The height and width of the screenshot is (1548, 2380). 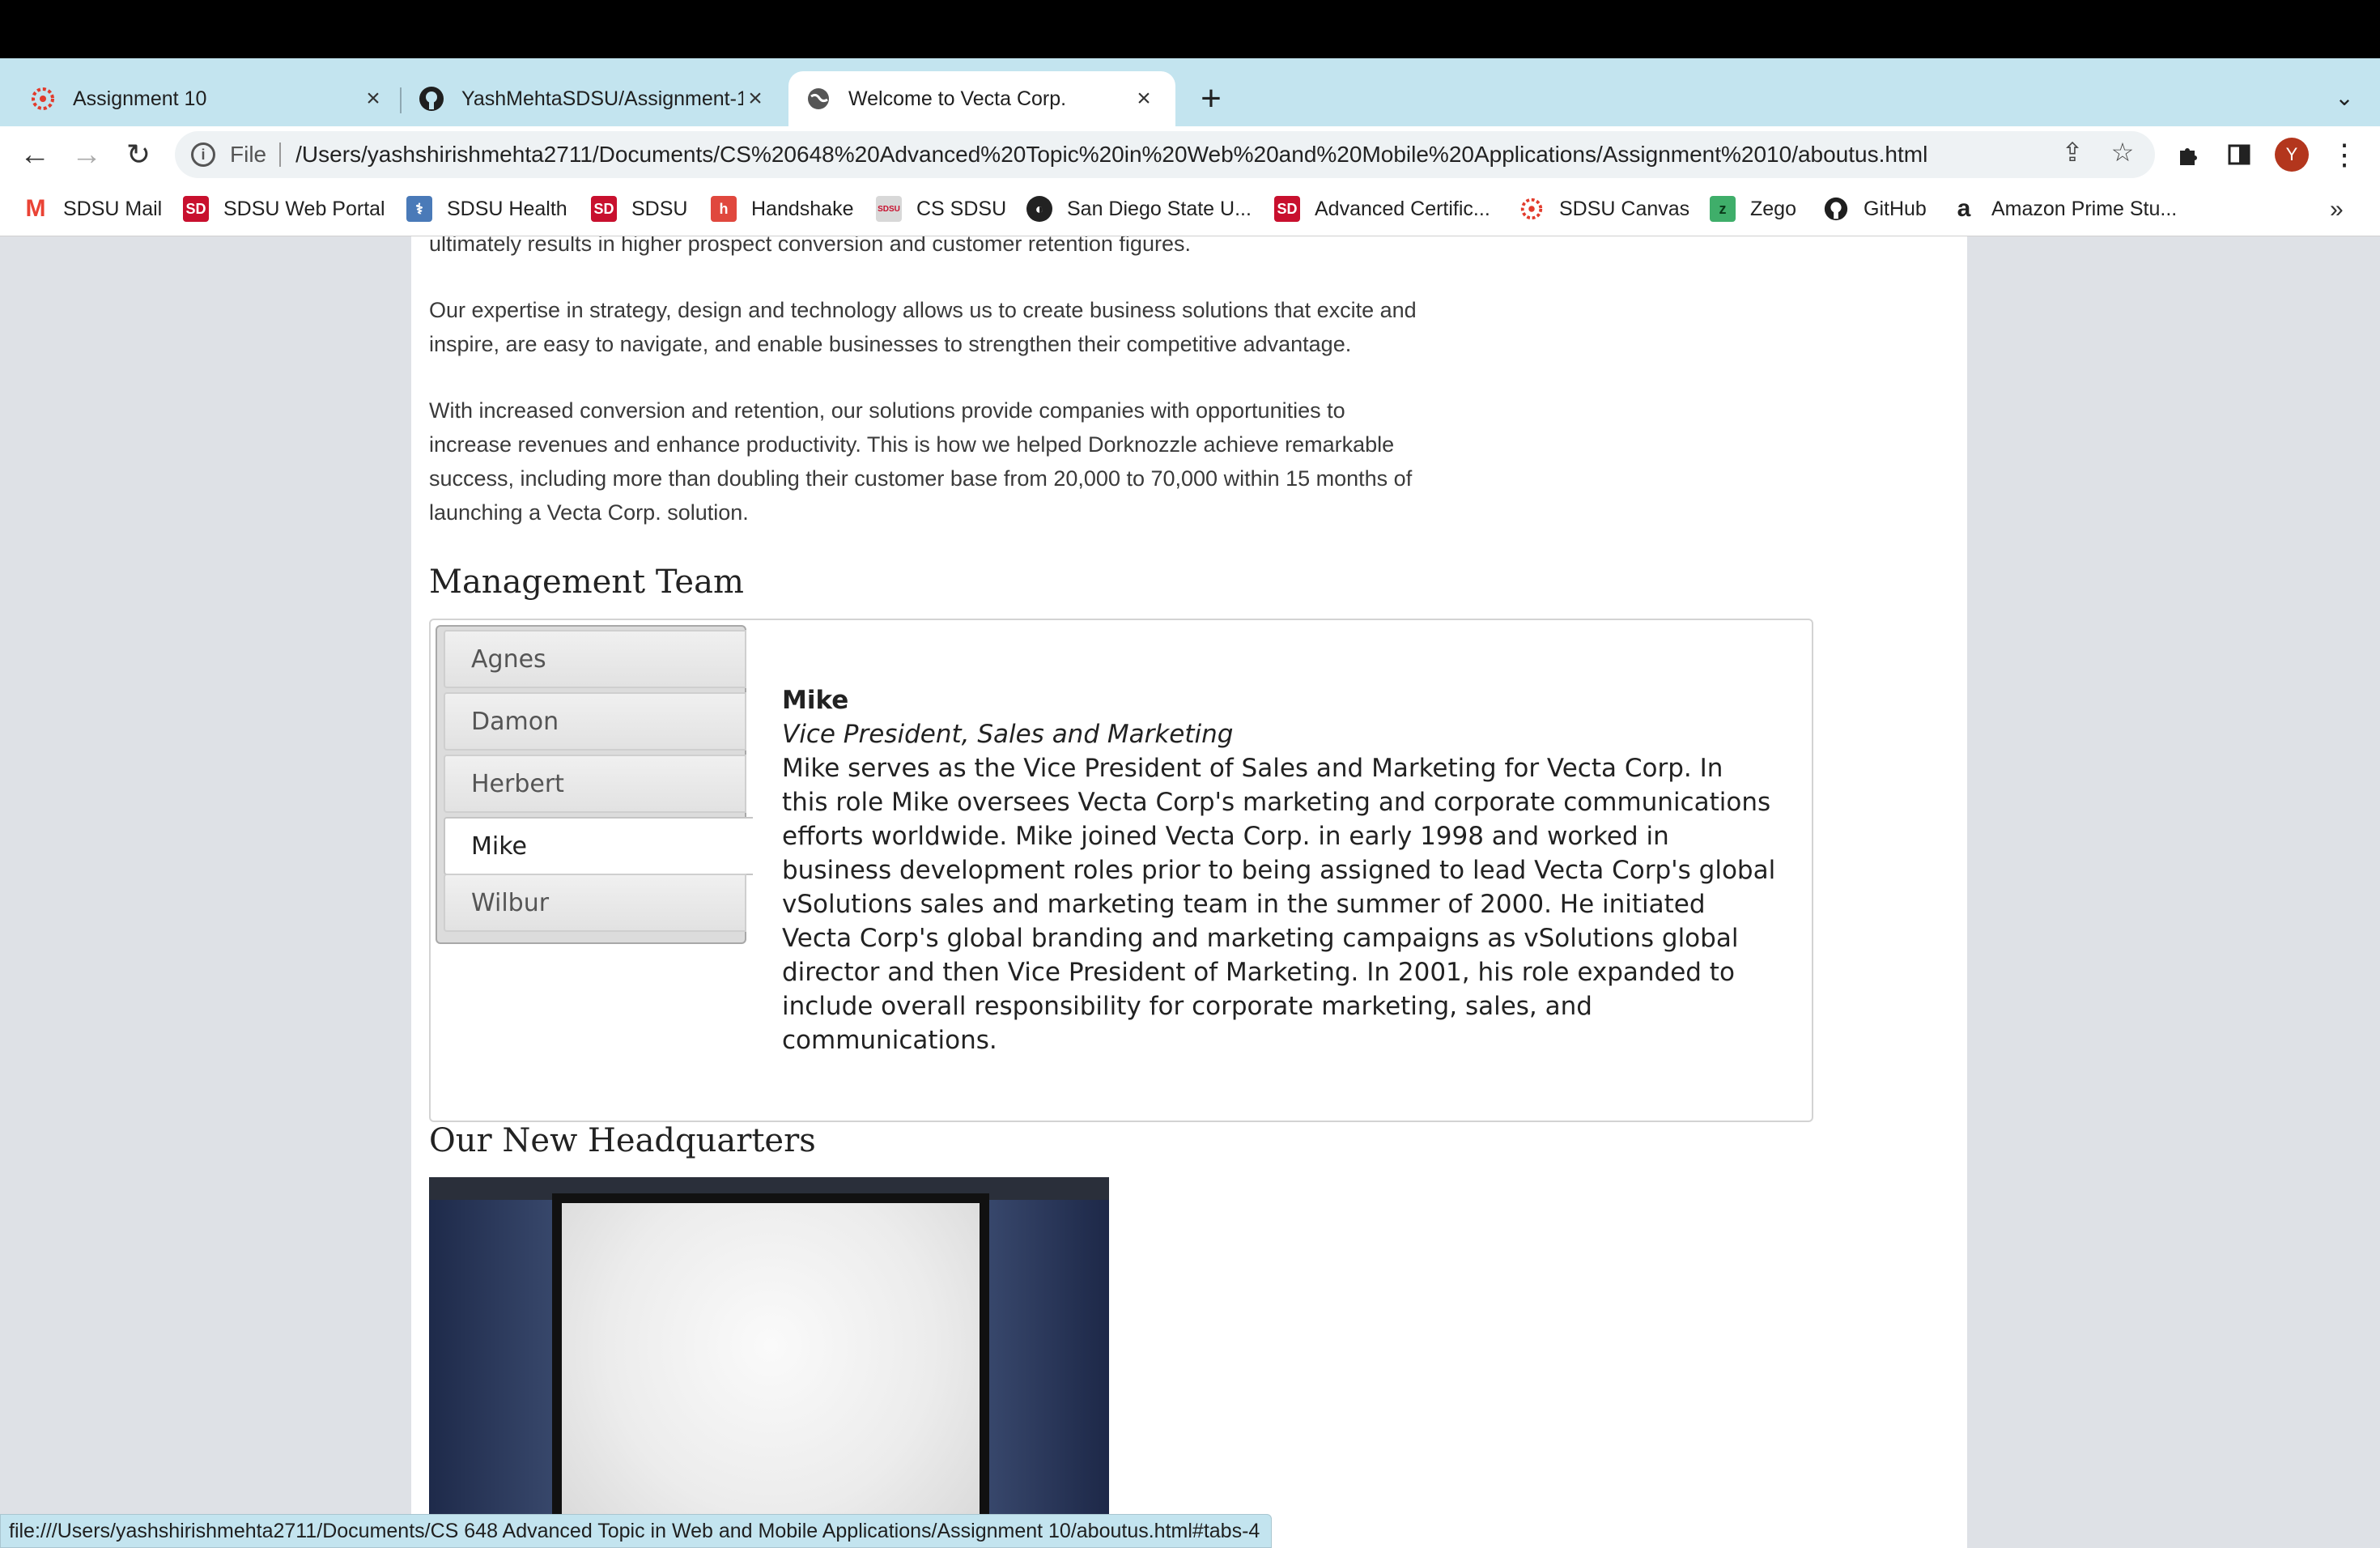 I want to click on back-arrow-icon: ←, so click(x=35, y=155).